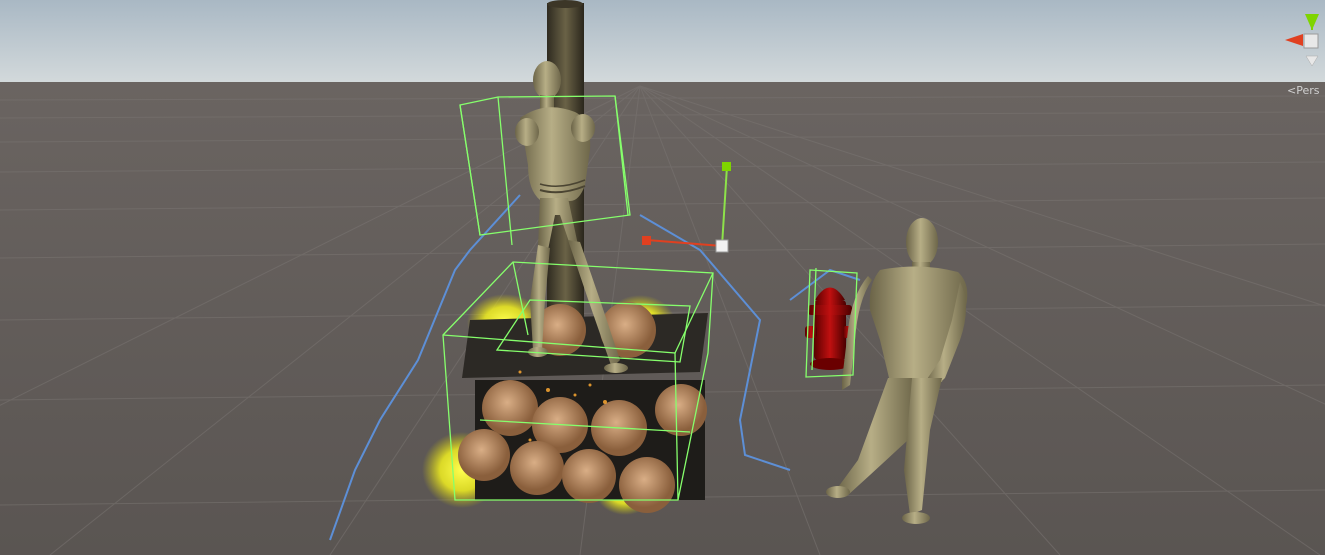 The width and height of the screenshot is (1325, 555). I want to click on y-axis-cone-icon, so click(1312, 22).